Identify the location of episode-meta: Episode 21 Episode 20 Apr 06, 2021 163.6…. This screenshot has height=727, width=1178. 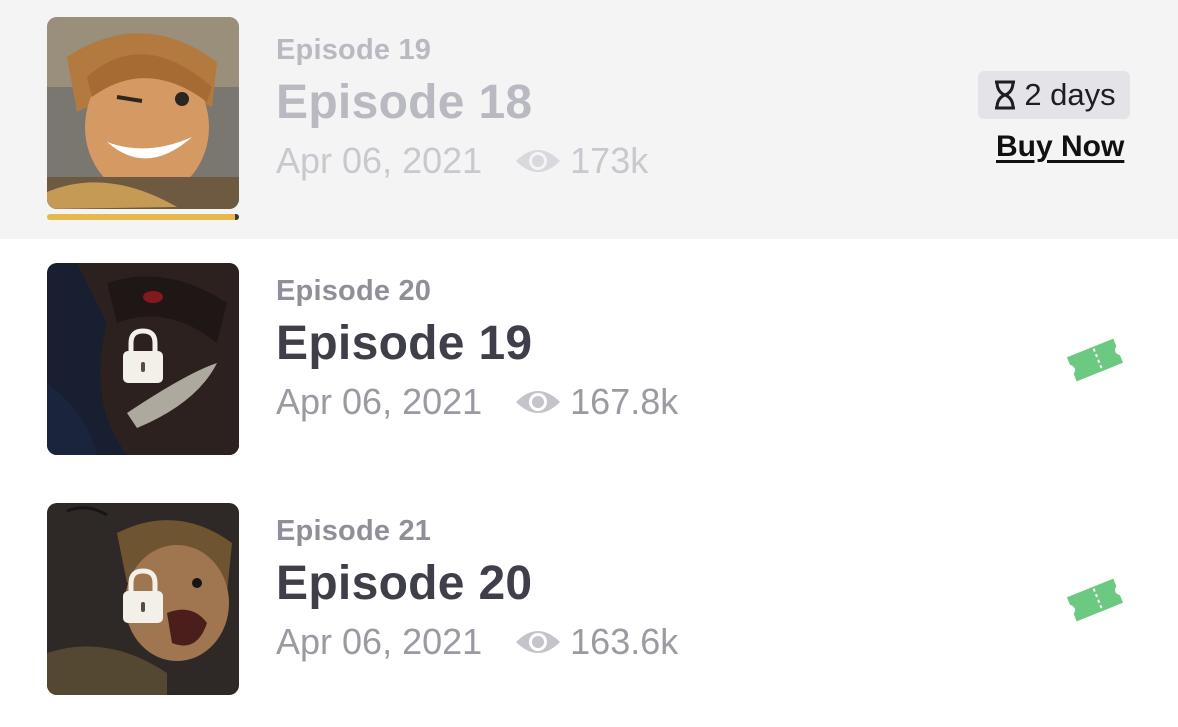
(477, 589).